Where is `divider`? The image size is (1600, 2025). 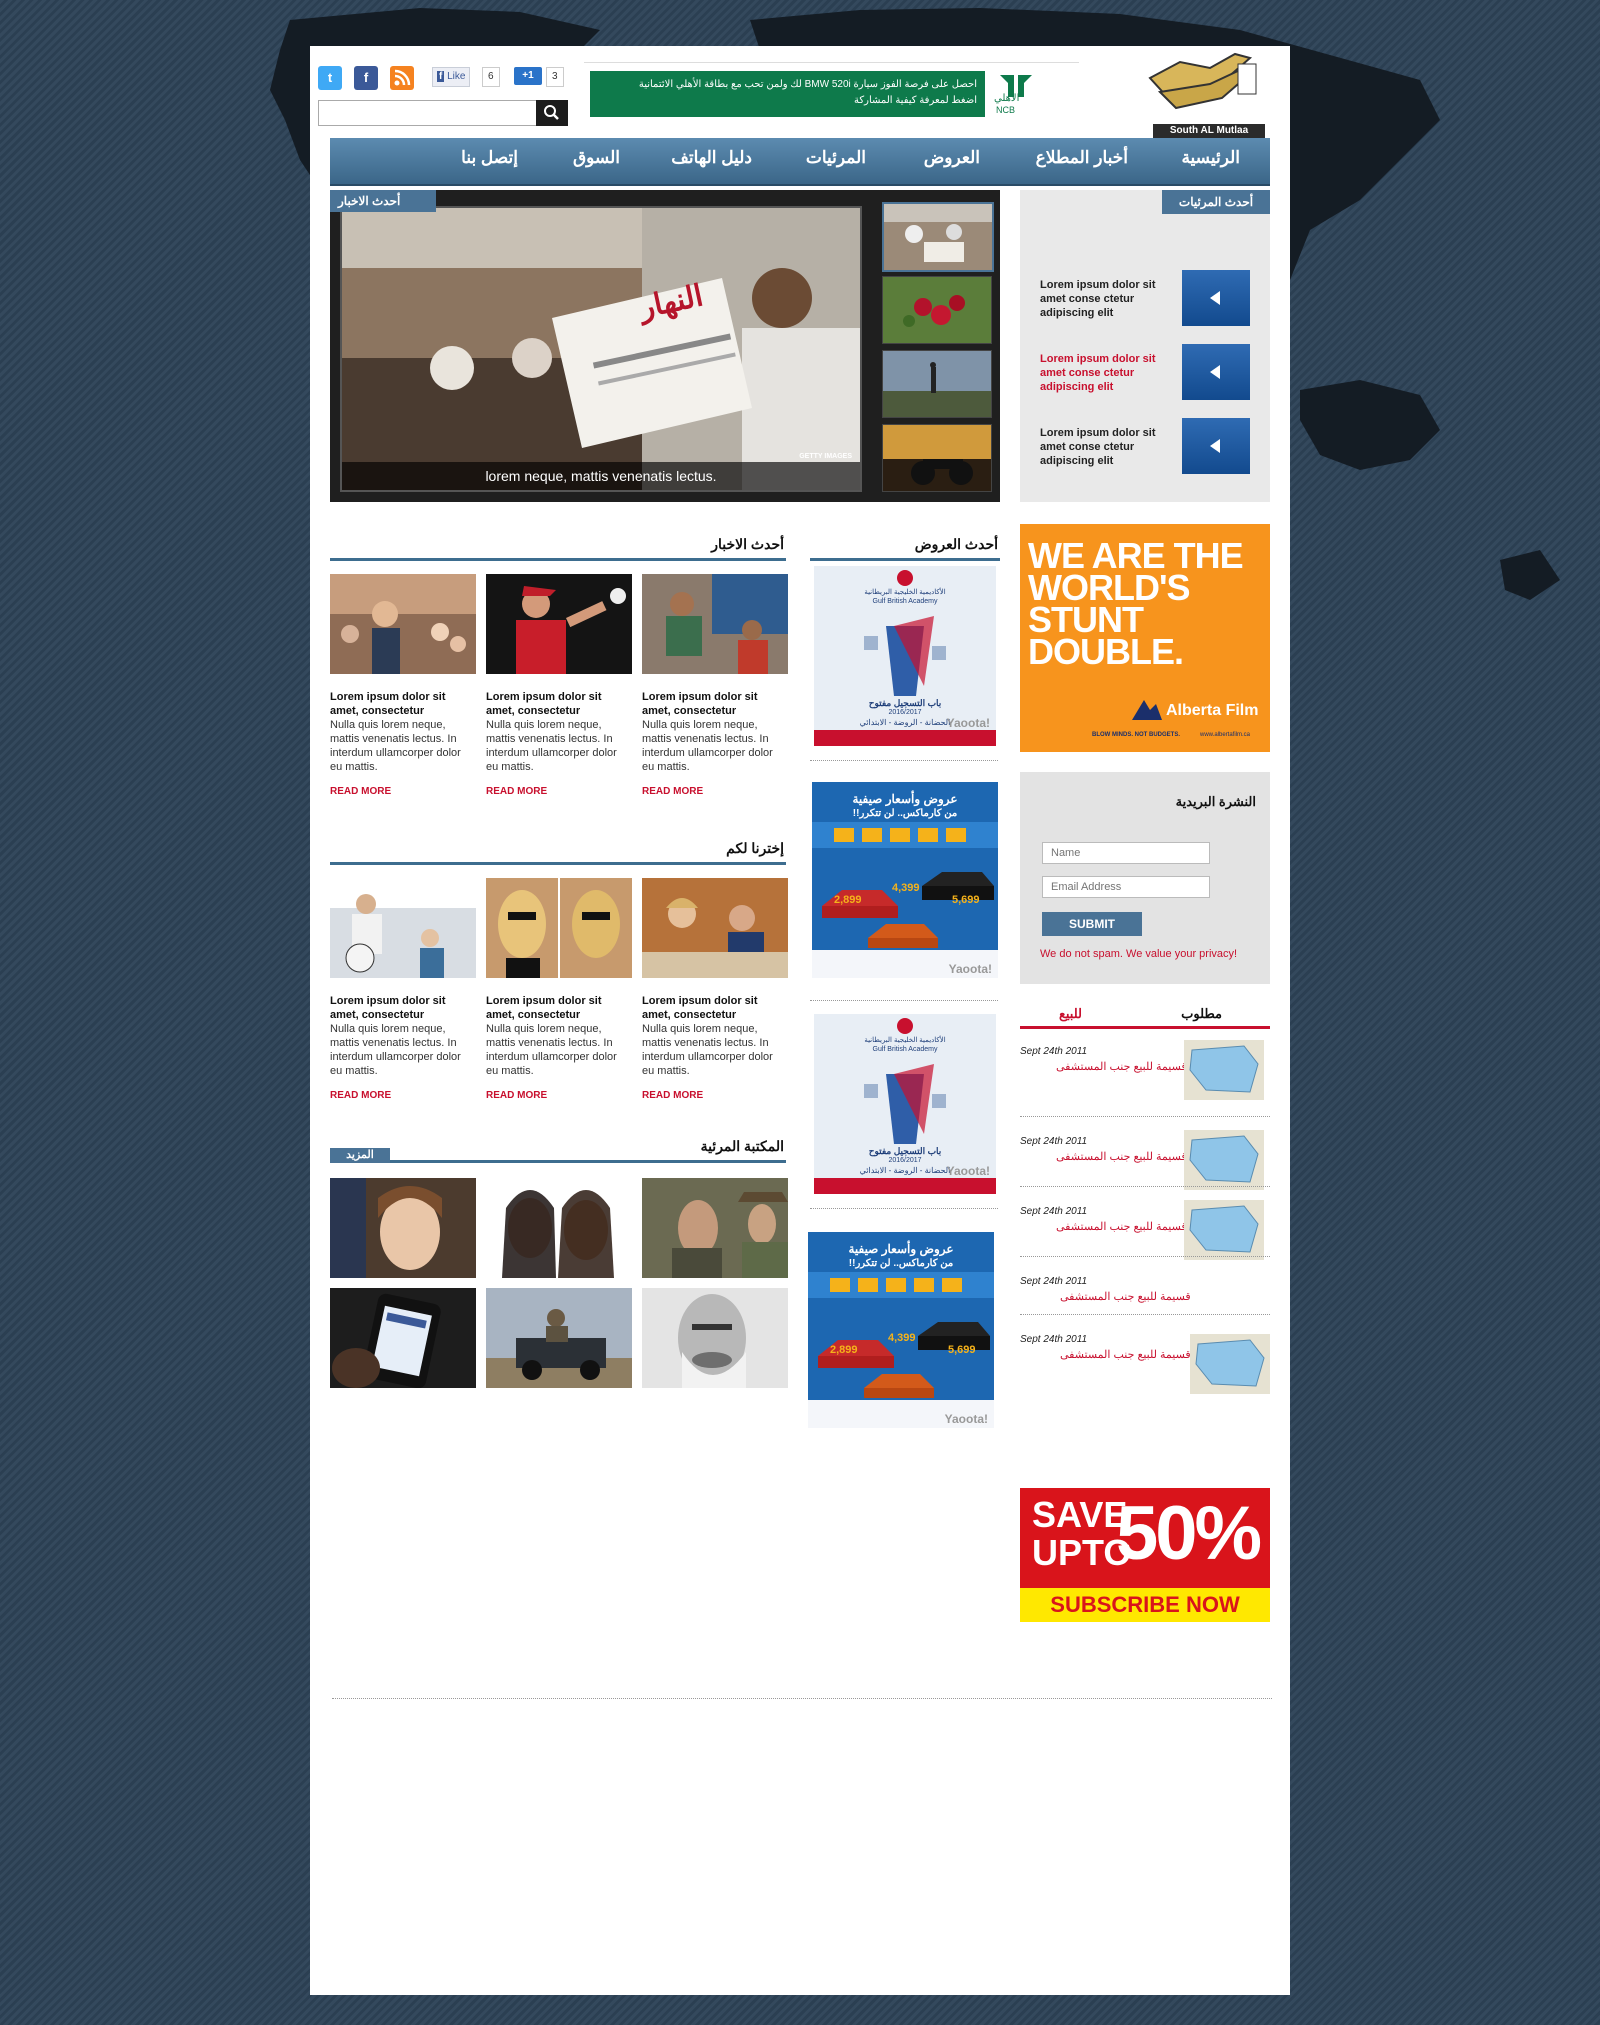 divider is located at coordinates (1145, 1186).